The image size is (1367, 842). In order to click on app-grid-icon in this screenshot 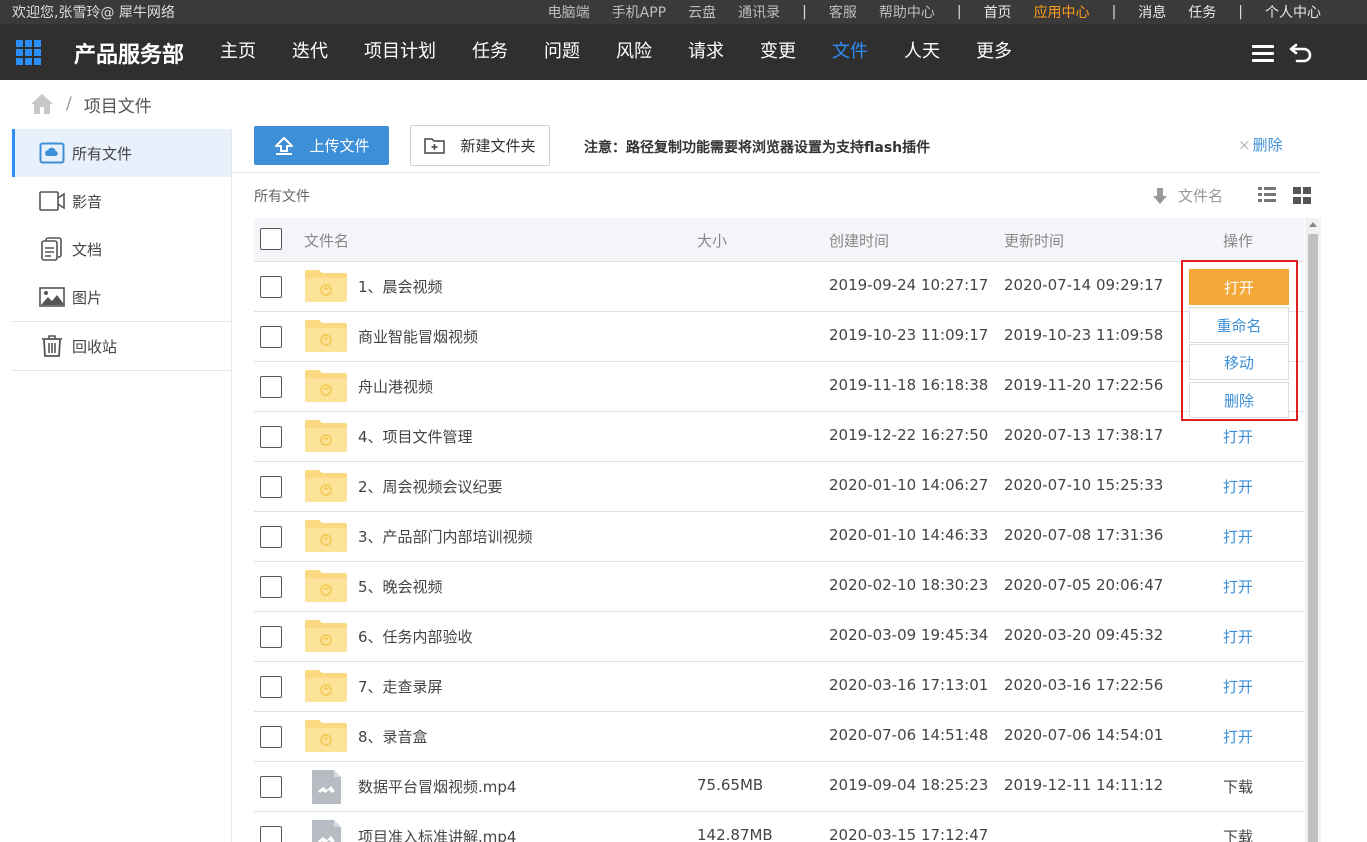, I will do `click(28, 52)`.